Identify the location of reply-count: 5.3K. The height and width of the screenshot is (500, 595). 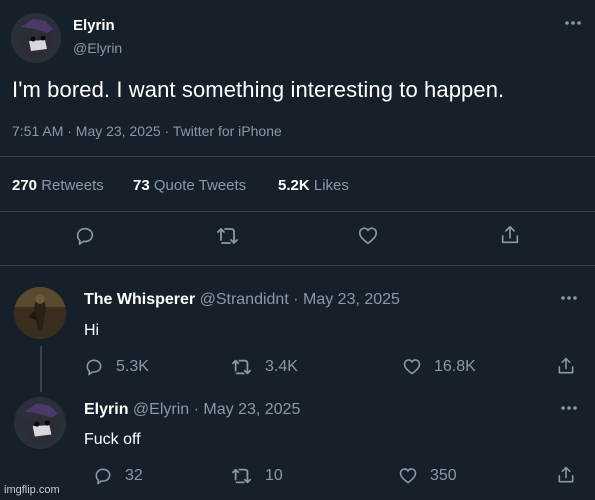
(132, 366).